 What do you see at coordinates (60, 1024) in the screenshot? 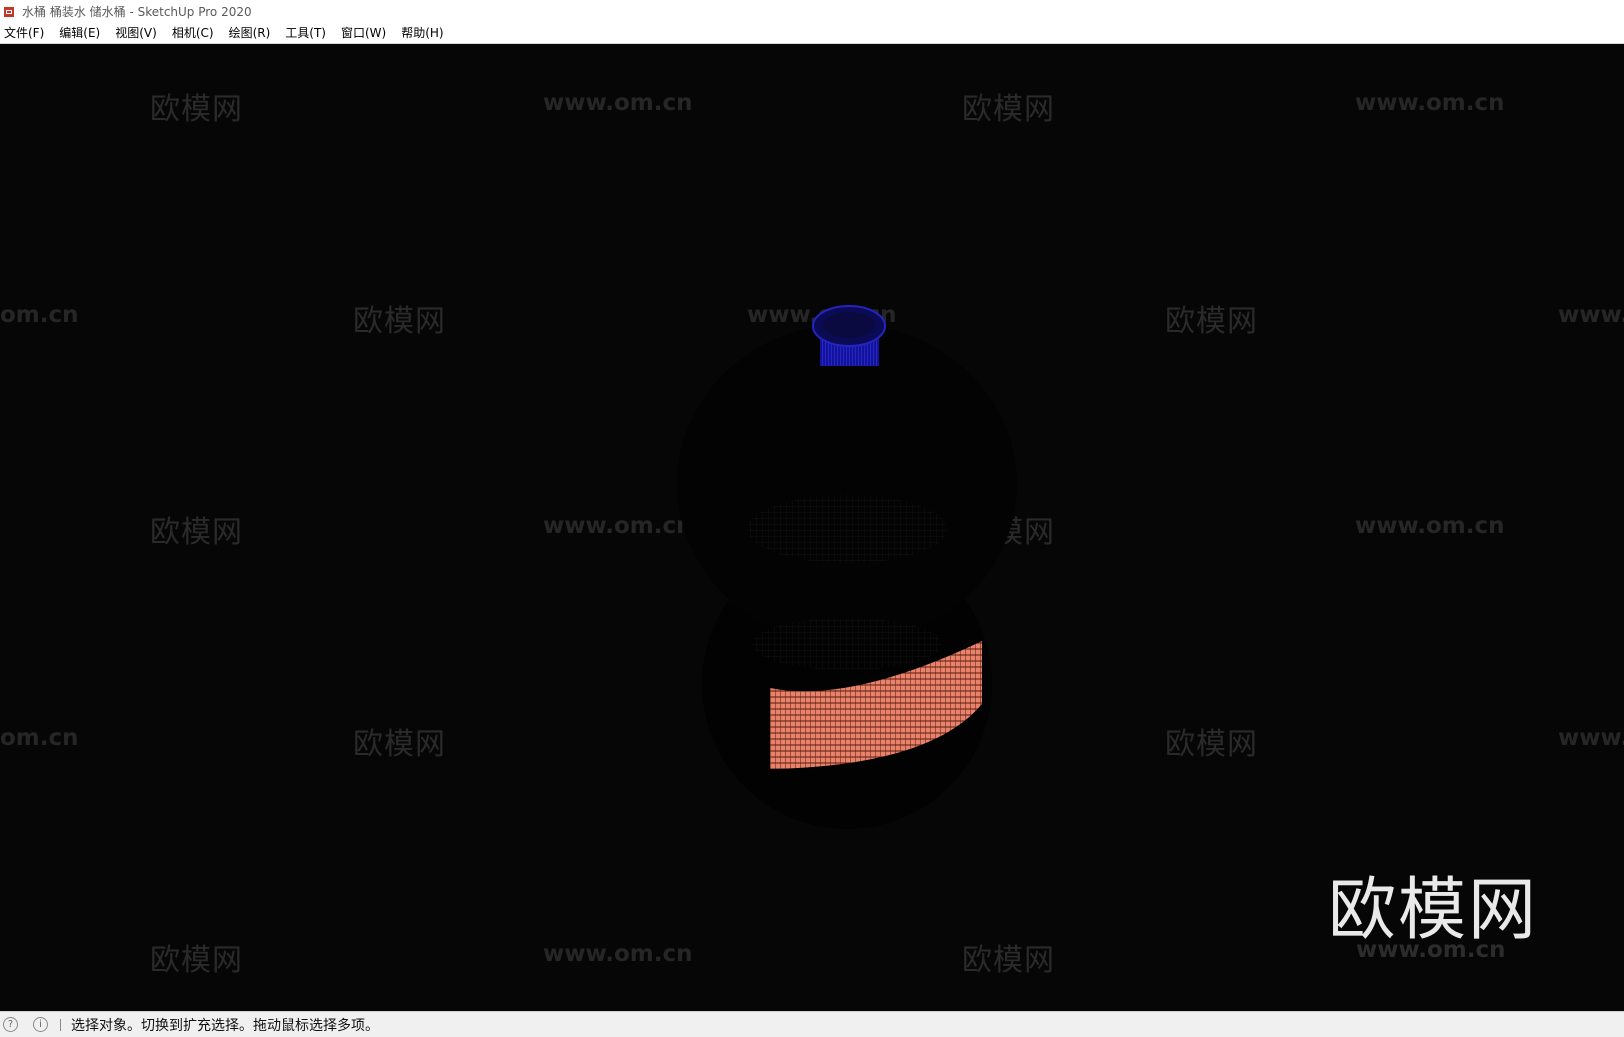
I see `status-separator` at bounding box center [60, 1024].